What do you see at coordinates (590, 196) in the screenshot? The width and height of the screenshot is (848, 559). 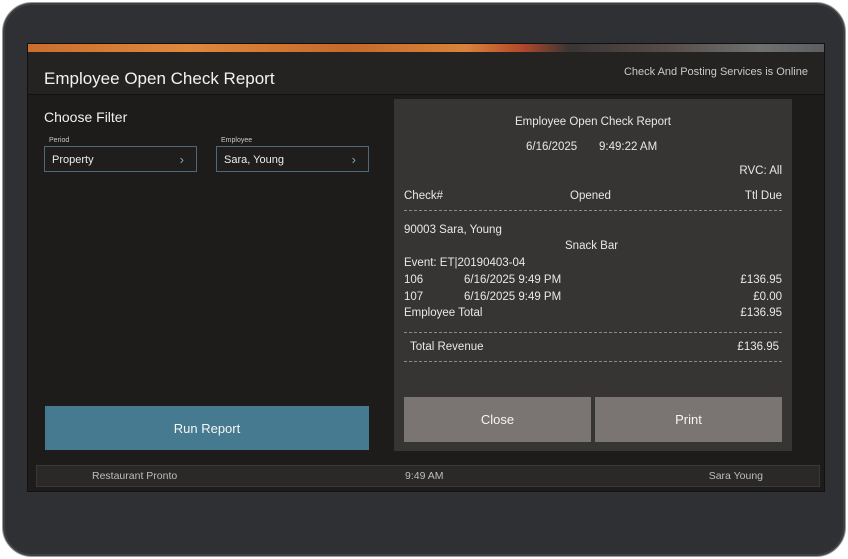 I see `column-opened: Opened` at bounding box center [590, 196].